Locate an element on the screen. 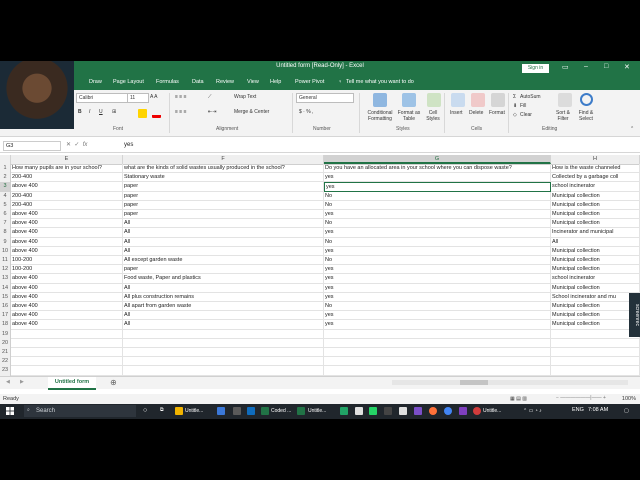  cell-e11: 100-200 is located at coordinates (67, 261).